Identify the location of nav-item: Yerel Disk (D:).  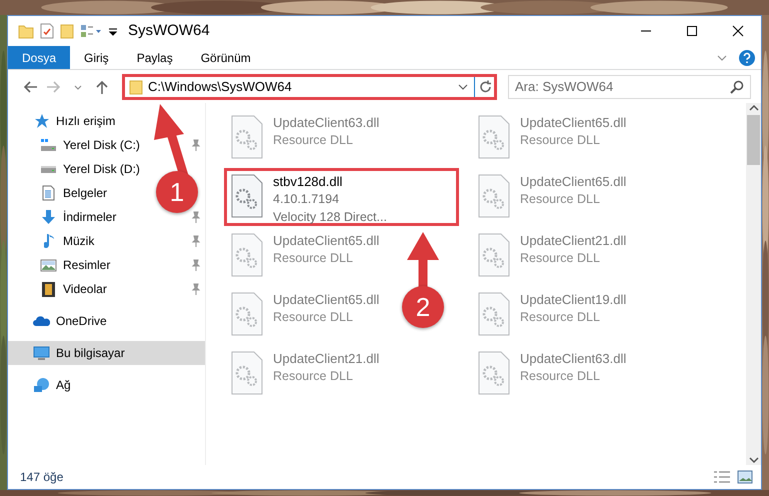
(77, 169).